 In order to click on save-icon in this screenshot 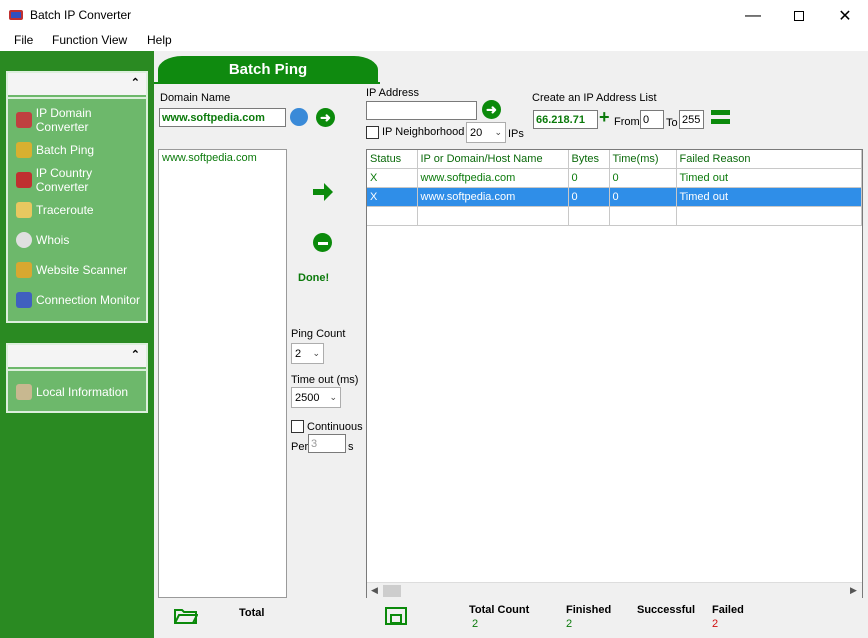, I will do `click(396, 616)`.